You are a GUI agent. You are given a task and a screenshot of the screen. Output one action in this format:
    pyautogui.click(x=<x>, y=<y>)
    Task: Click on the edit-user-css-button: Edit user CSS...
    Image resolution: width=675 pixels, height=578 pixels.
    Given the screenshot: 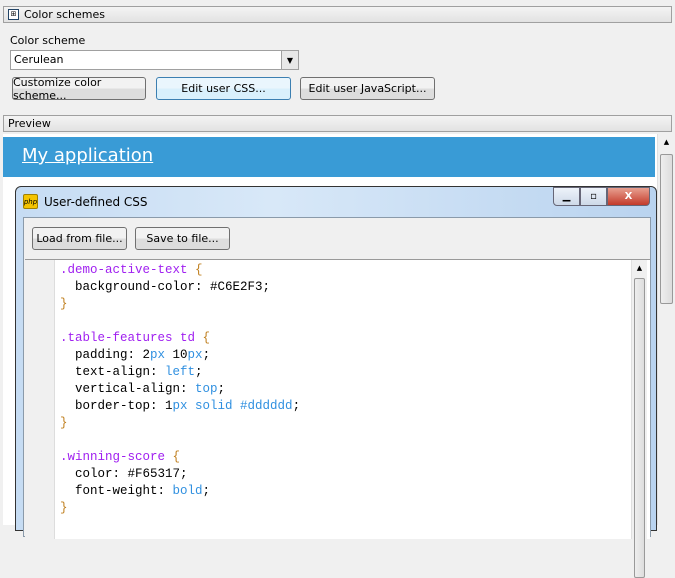 What is the action you would take?
    pyautogui.click(x=223, y=88)
    